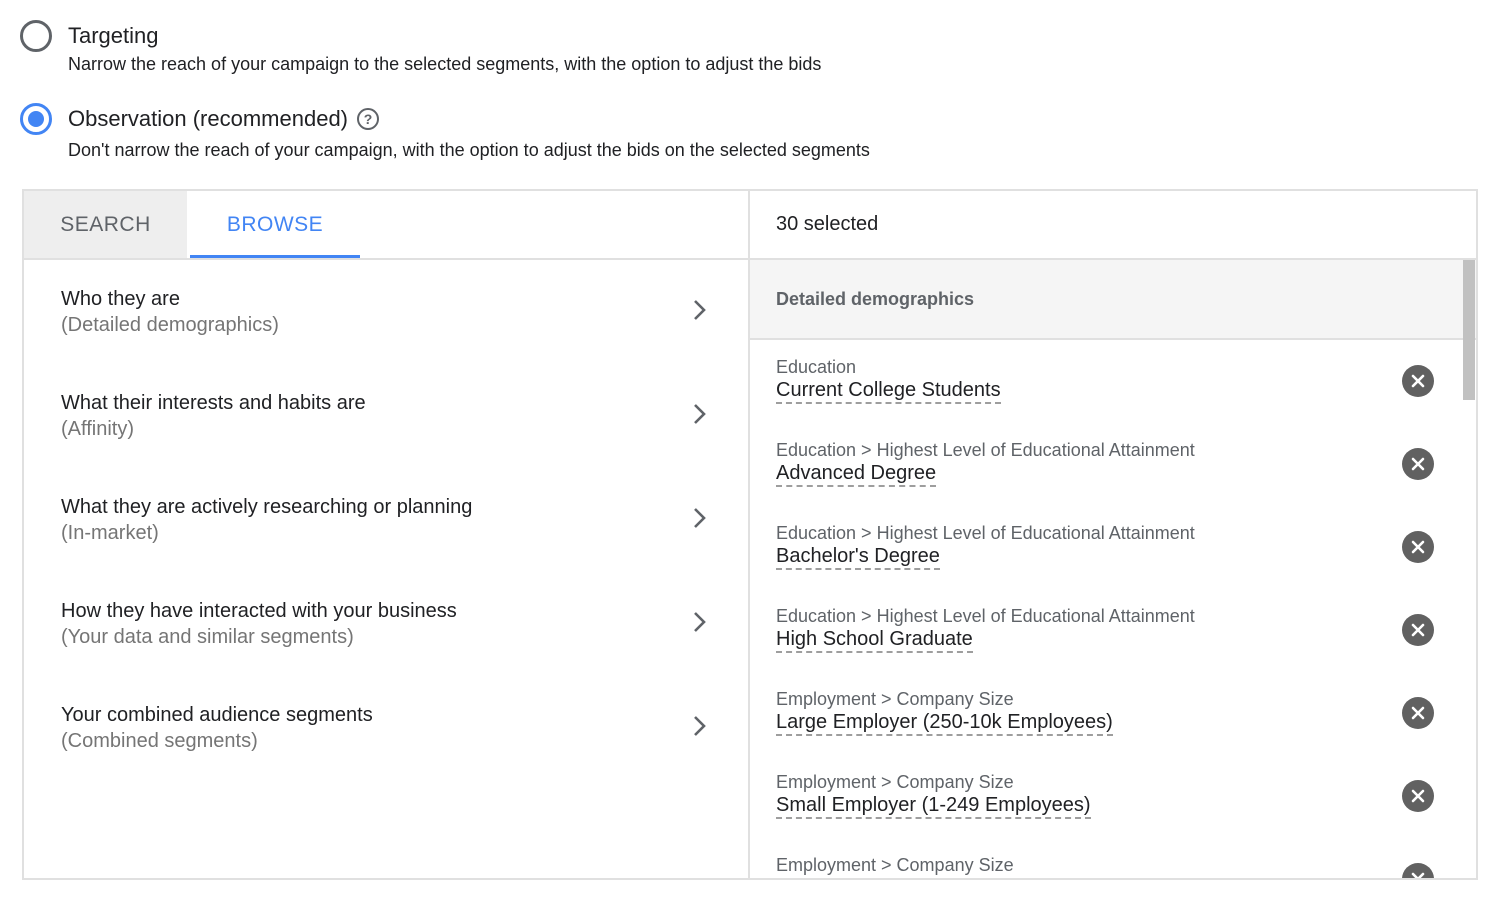 Image resolution: width=1508 pixels, height=924 pixels. Describe the element at coordinates (888, 391) in the screenshot. I see `selected-item-value: Current College Students` at that location.